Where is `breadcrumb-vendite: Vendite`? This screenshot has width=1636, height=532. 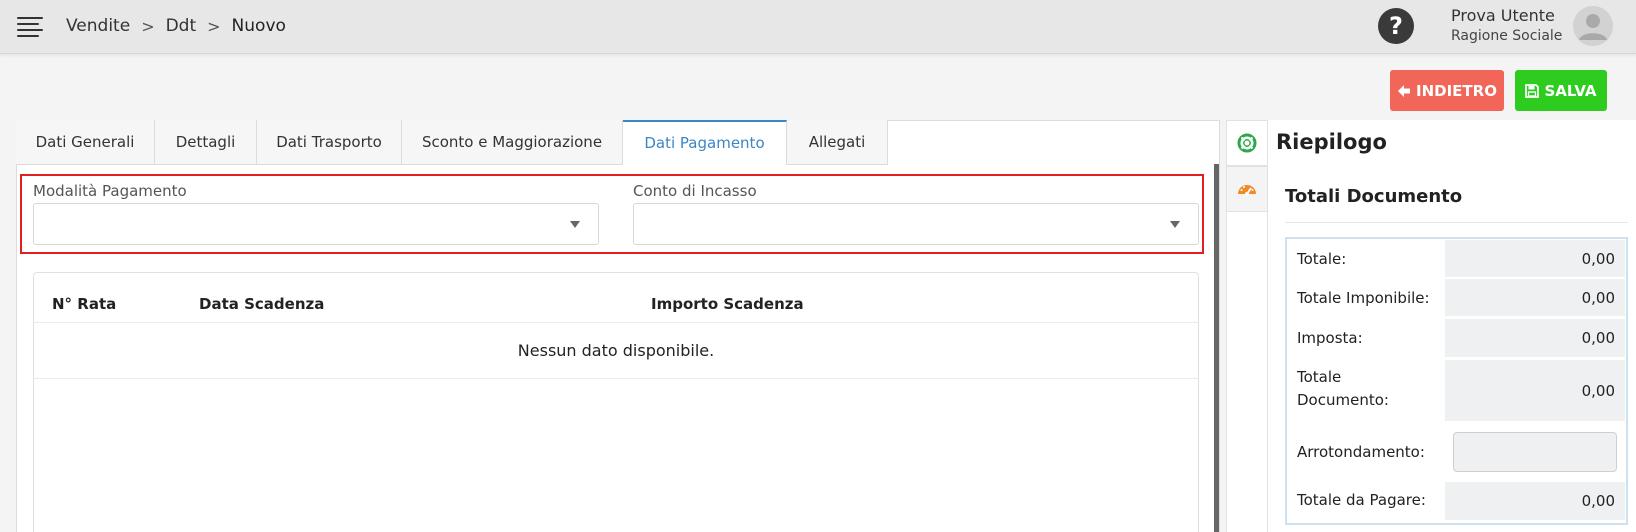 breadcrumb-vendite: Vendite is located at coordinates (98, 26).